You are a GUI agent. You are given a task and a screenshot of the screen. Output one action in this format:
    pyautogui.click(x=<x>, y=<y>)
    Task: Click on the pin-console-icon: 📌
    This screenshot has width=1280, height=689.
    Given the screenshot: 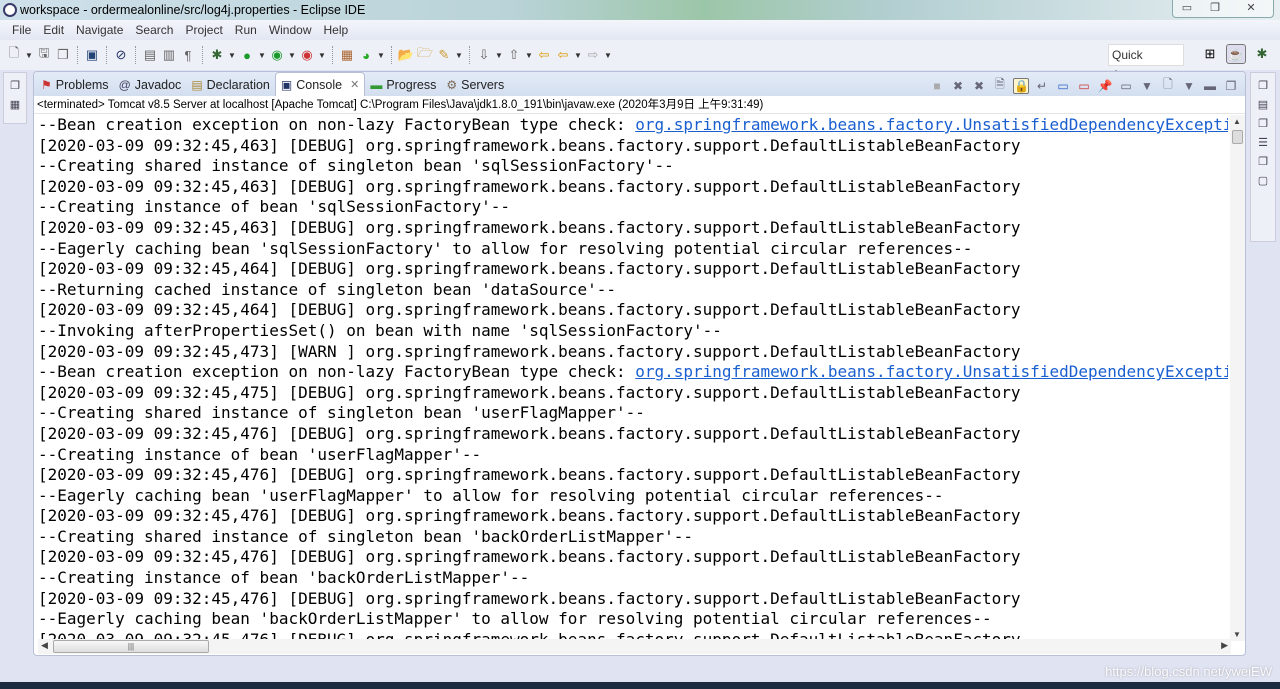 What is the action you would take?
    pyautogui.click(x=1105, y=86)
    